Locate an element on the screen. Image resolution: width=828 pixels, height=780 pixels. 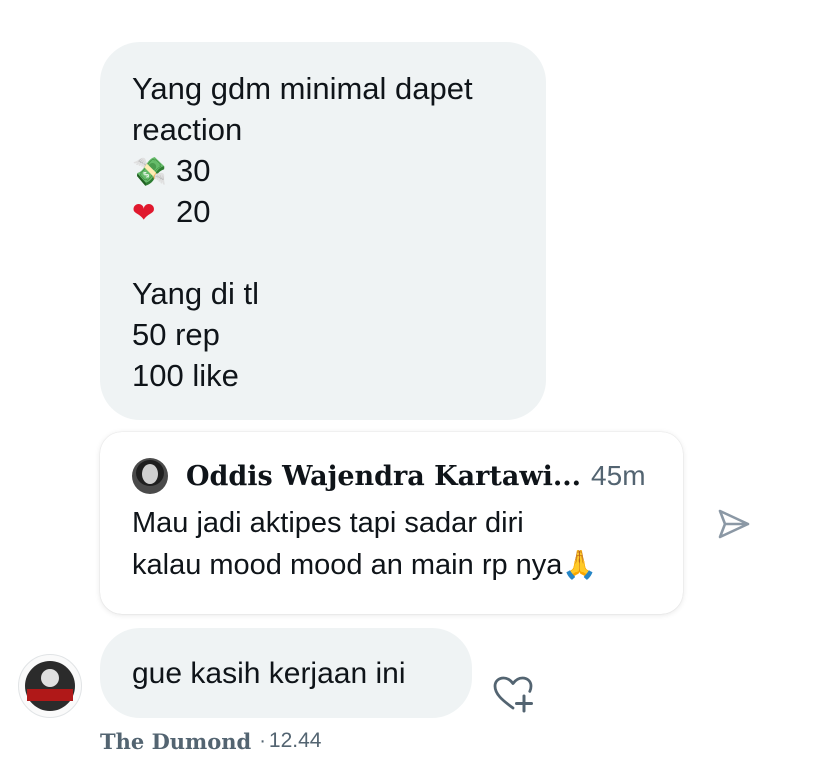
quoted-post-time: 45m is located at coordinates (618, 475).